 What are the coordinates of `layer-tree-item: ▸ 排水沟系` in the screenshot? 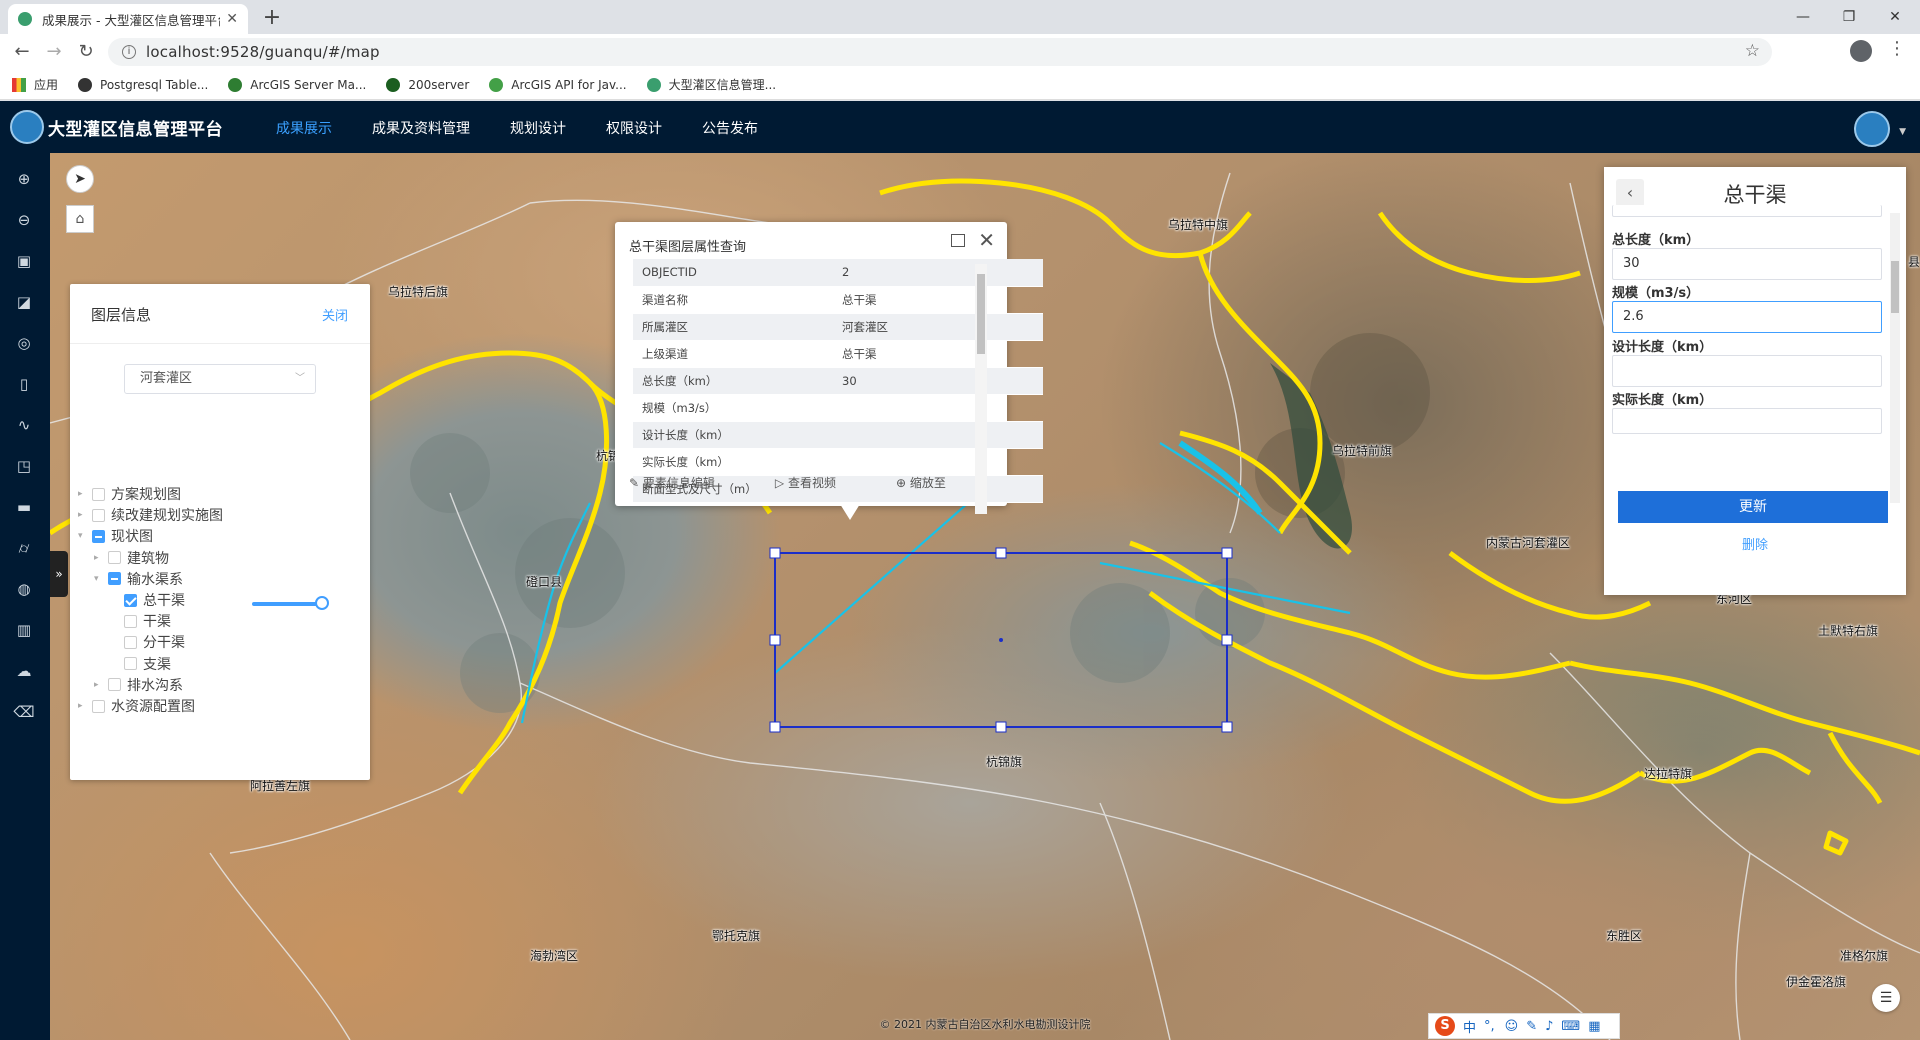 It's located at (138, 685).